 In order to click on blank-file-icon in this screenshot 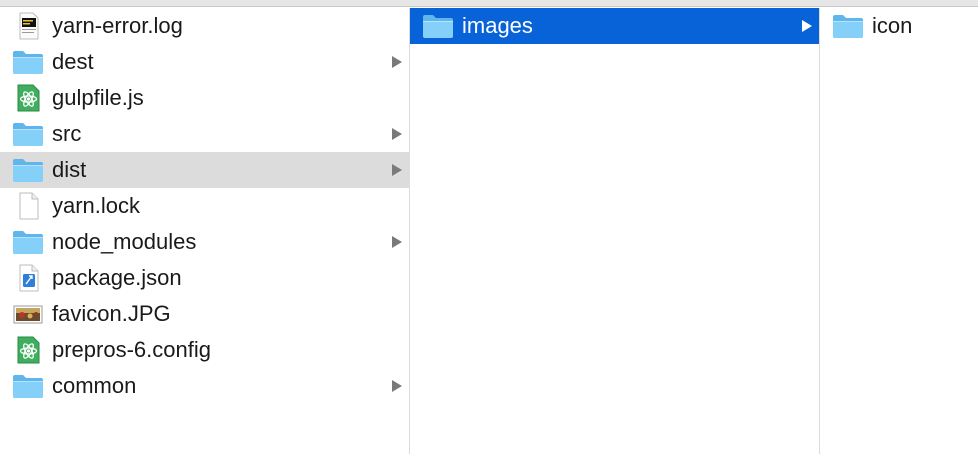, I will do `click(28, 206)`.